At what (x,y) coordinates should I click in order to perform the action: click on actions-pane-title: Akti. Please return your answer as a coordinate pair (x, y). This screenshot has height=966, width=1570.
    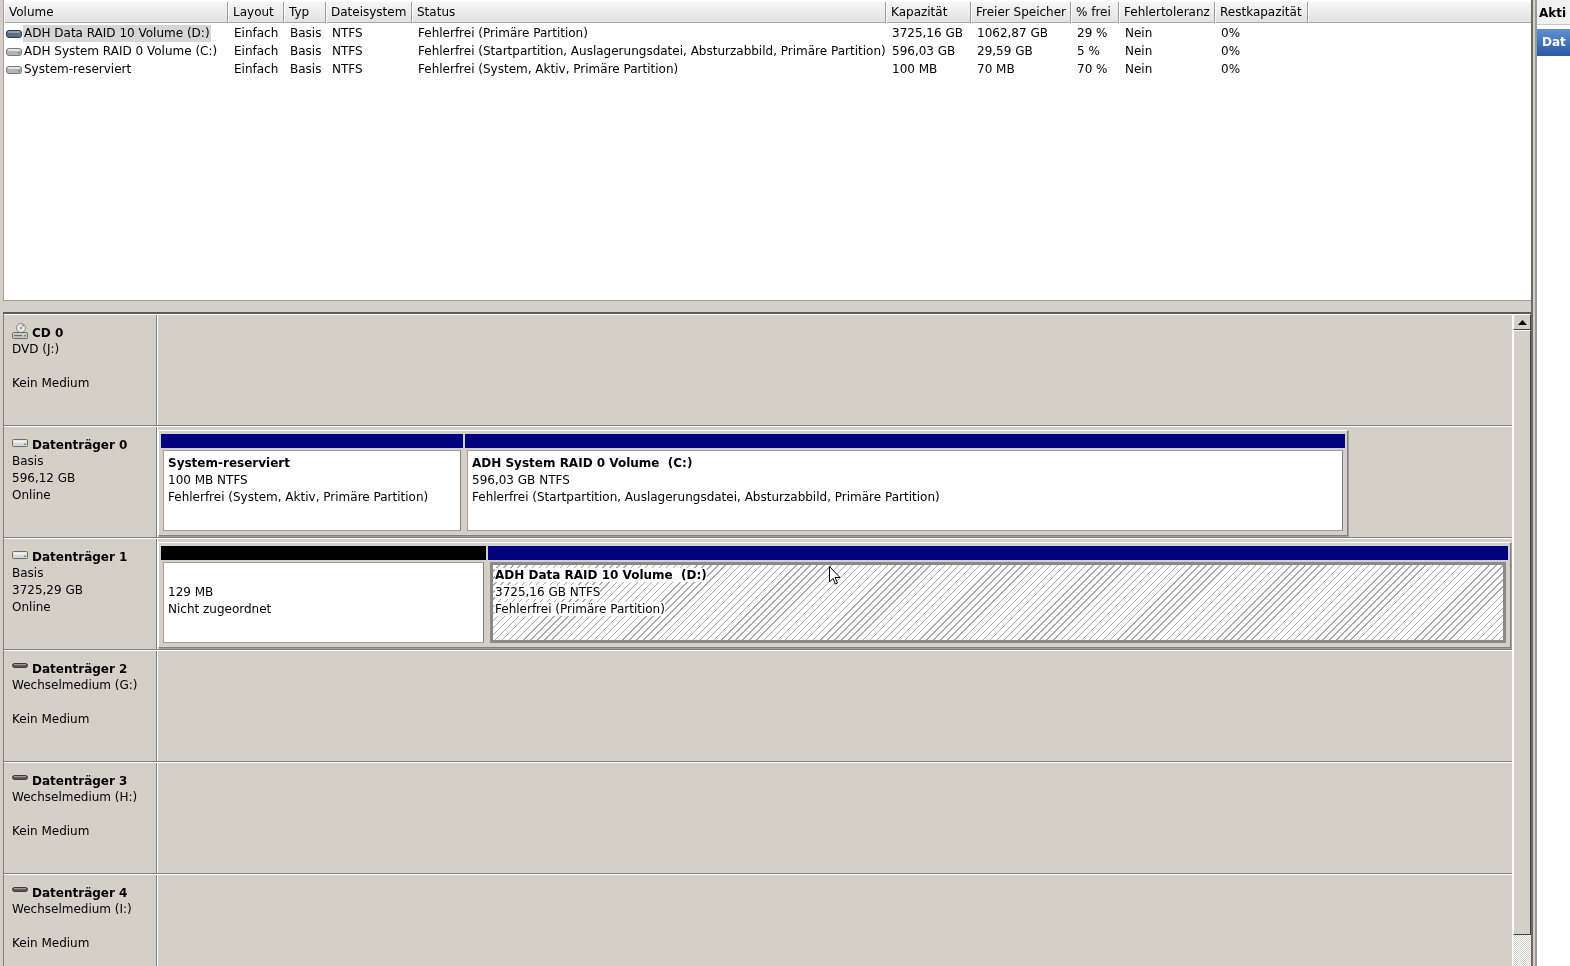
    Looking at the image, I should click on (1553, 12).